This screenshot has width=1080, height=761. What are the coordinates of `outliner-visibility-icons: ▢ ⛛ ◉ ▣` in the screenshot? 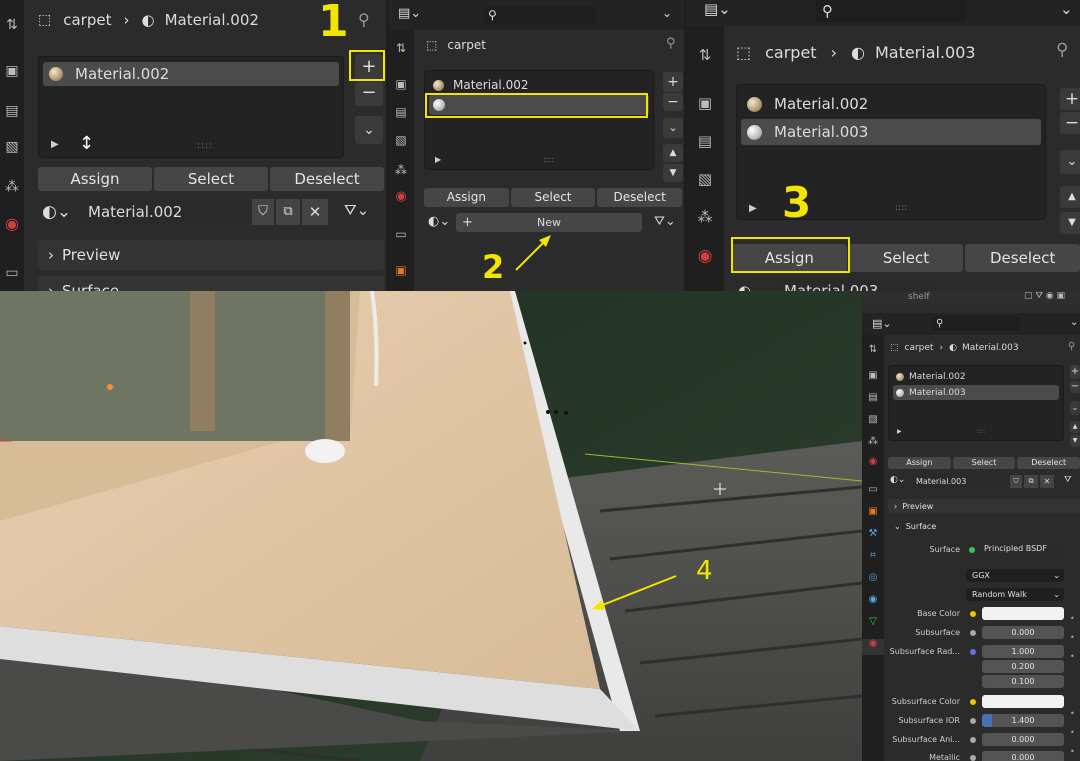 It's located at (1044, 296).